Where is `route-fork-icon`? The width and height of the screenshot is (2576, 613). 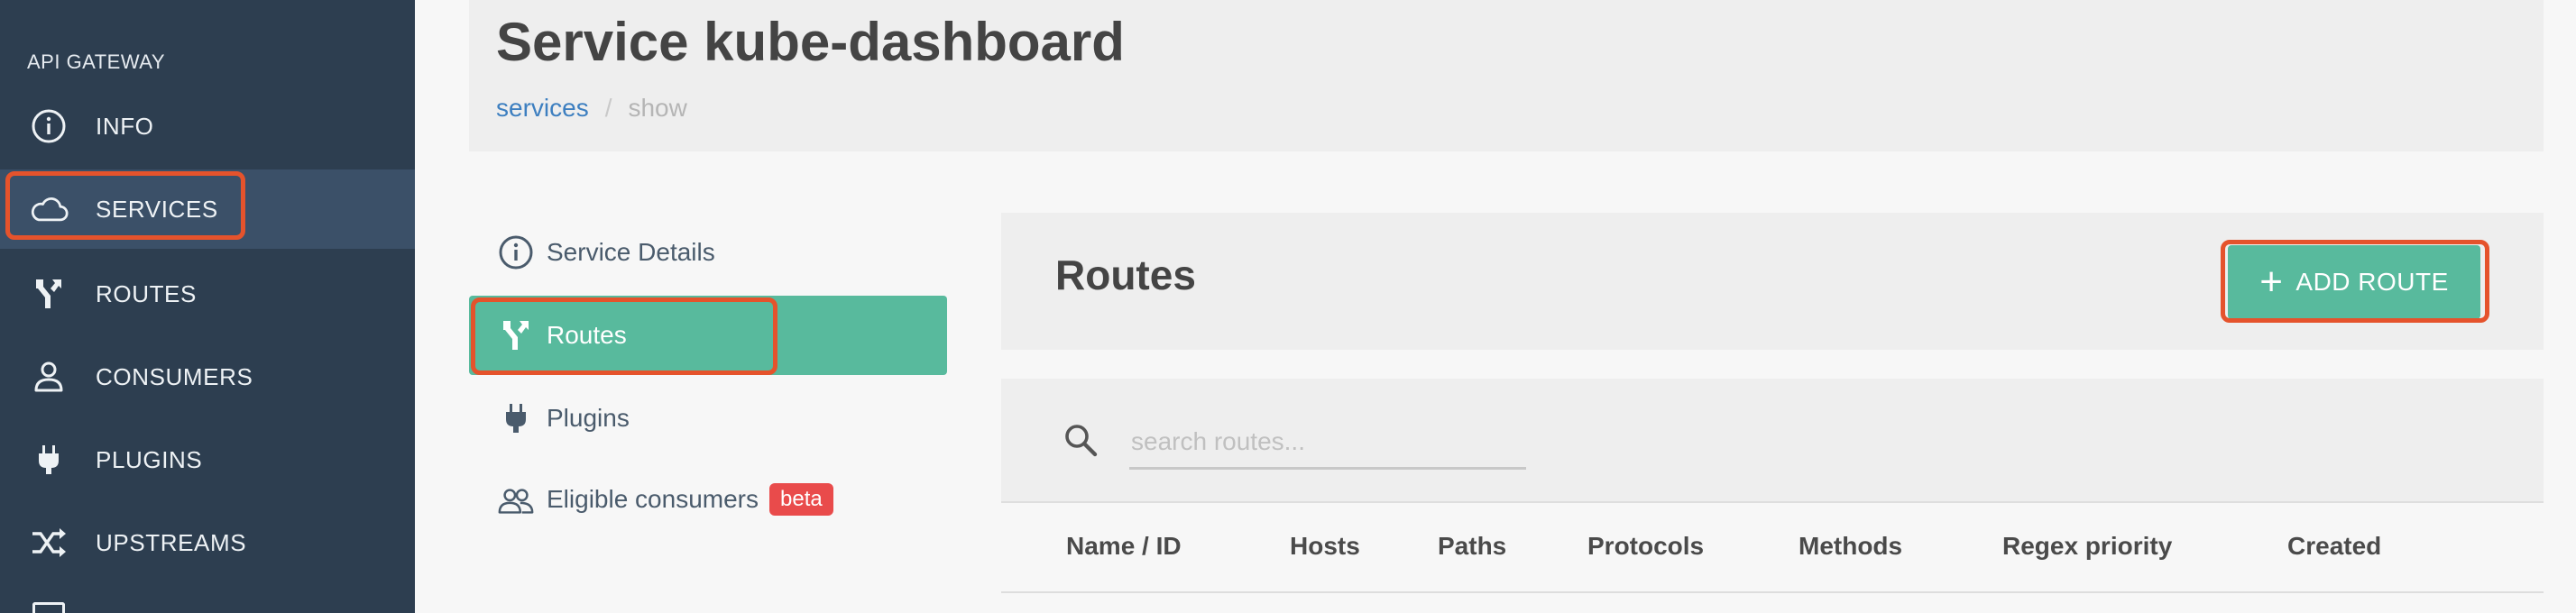 route-fork-icon is located at coordinates (49, 294).